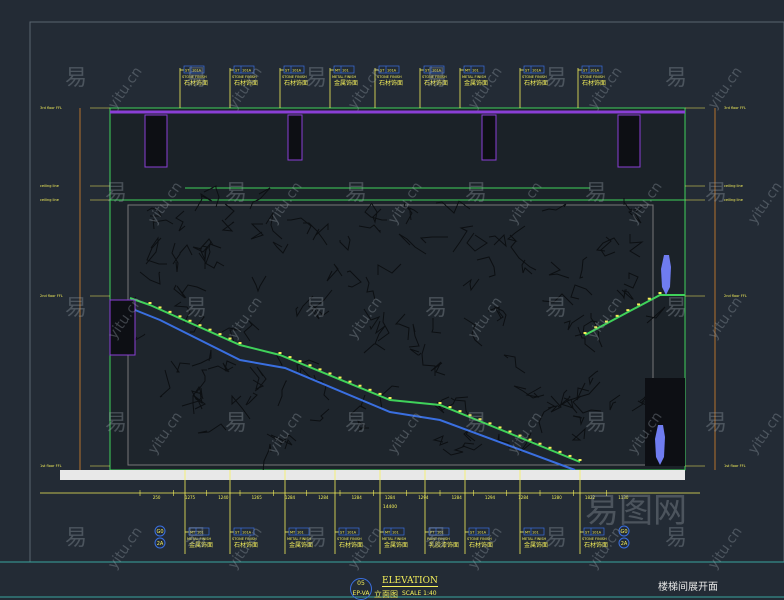  What do you see at coordinates (157, 497) in the screenshot?
I see `dimension-value: 250` at bounding box center [157, 497].